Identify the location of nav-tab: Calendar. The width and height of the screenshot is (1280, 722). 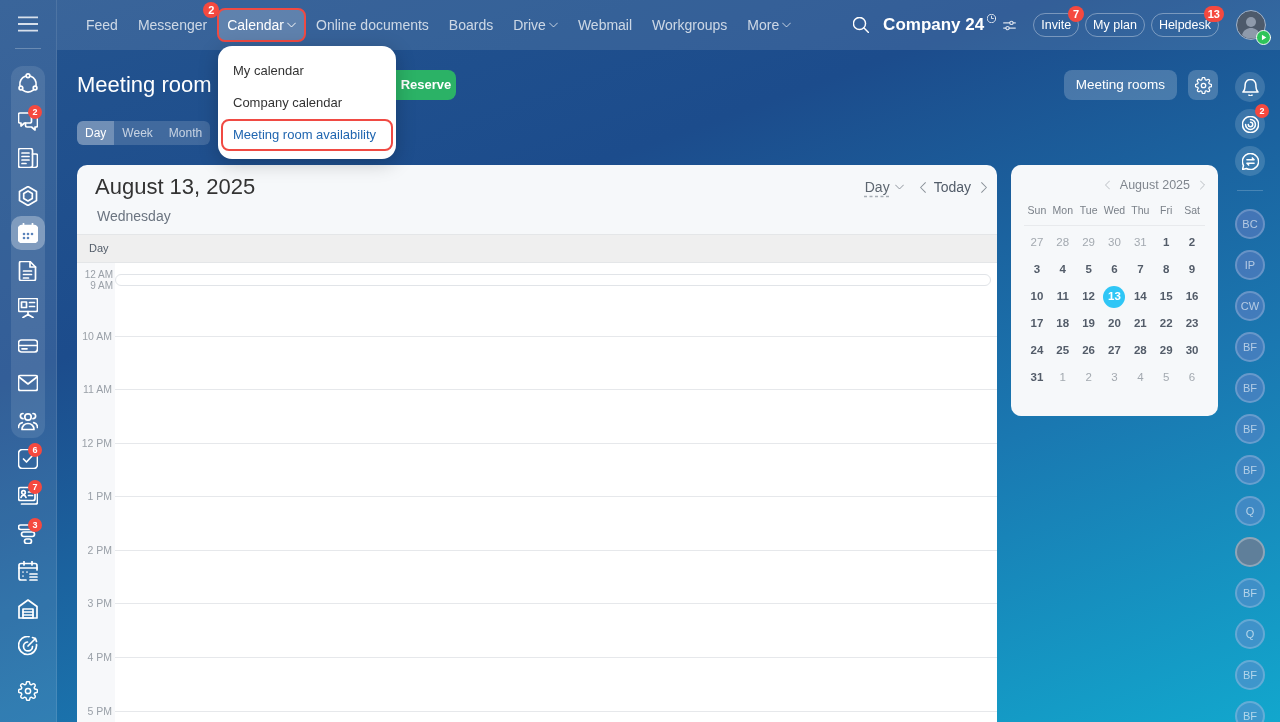
(261, 25).